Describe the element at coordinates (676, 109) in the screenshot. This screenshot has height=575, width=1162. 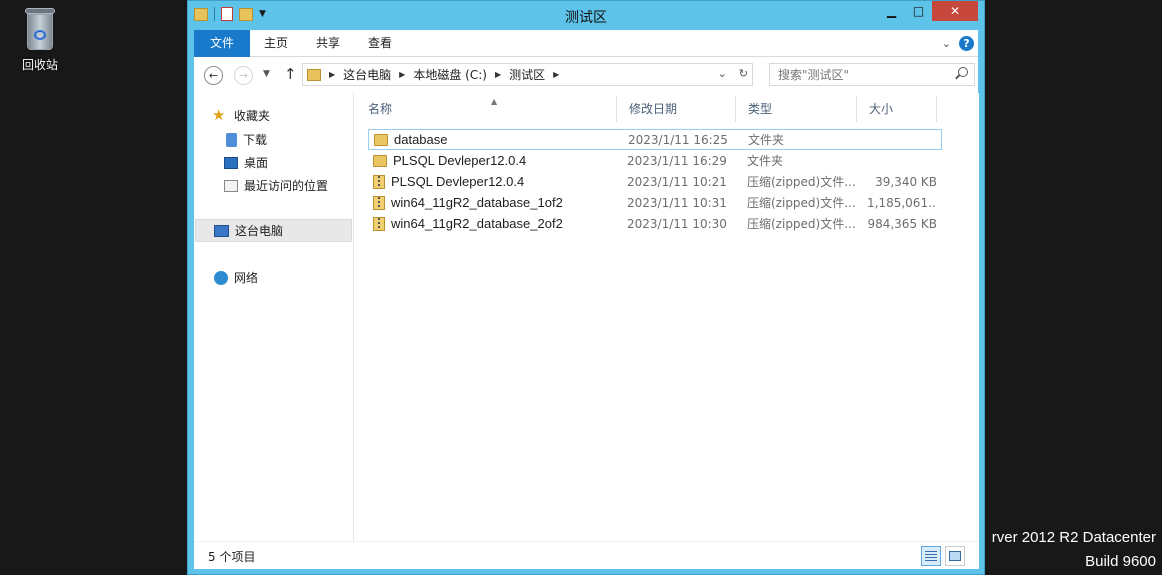
I see `column-header-modified: 修改日期` at that location.